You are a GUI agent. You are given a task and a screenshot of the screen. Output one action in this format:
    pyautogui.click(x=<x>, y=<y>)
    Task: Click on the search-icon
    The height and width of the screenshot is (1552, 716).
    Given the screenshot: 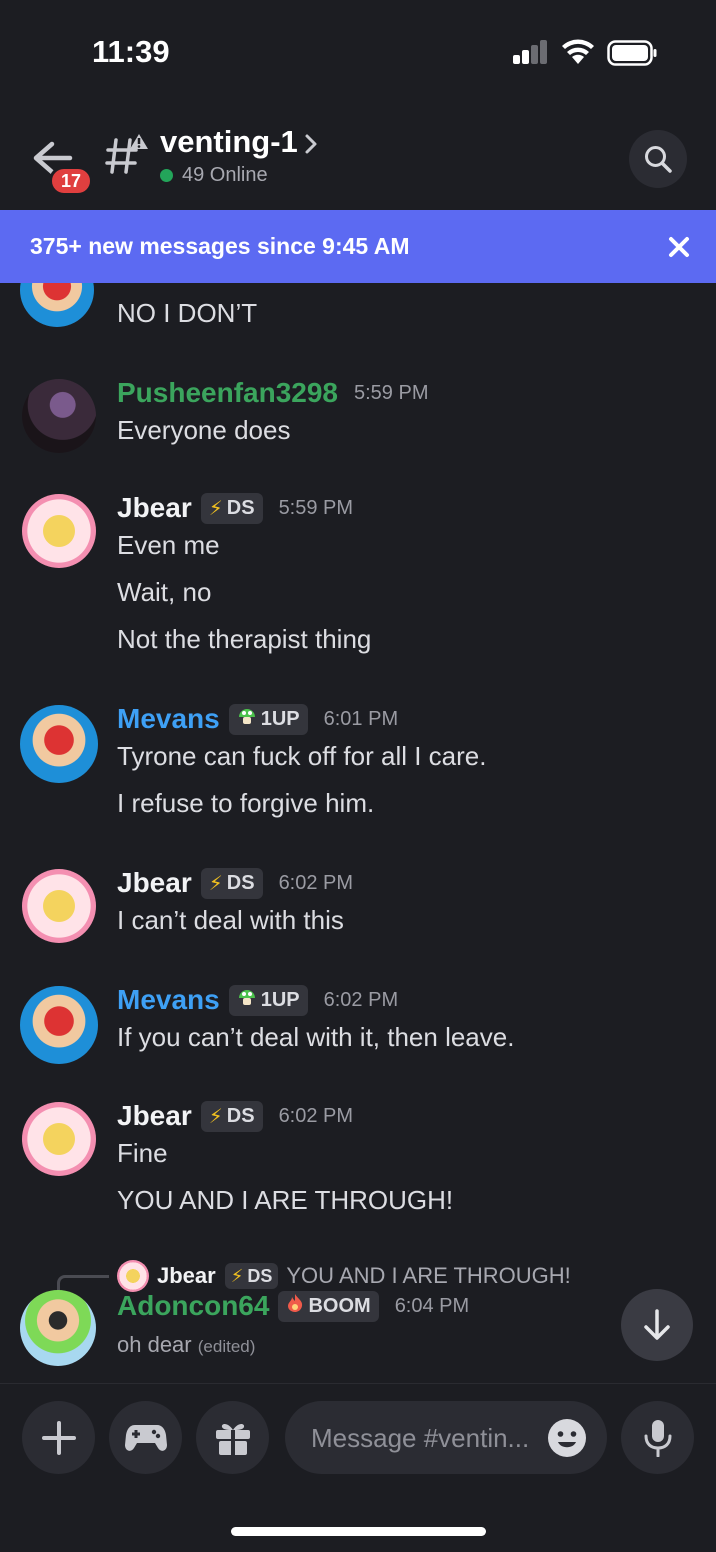 What is the action you would take?
    pyautogui.click(x=658, y=159)
    